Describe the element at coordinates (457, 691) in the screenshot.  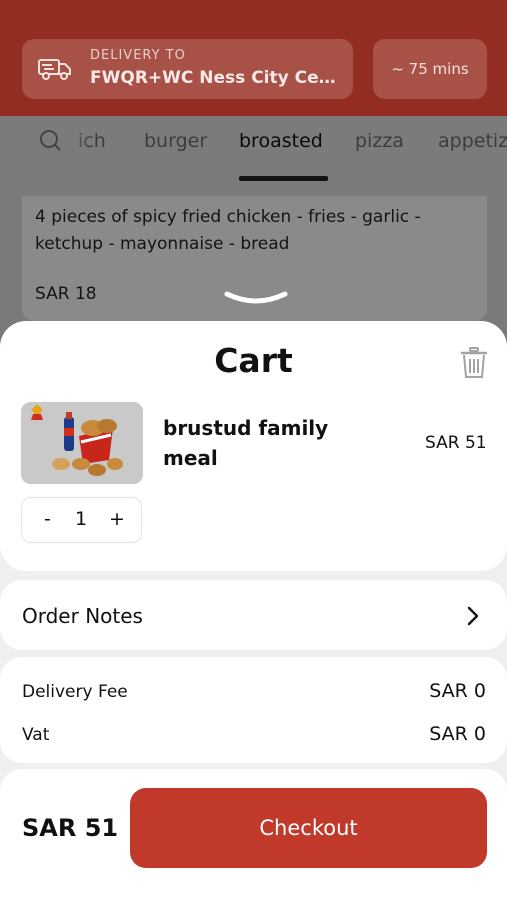
I see `delivery-fee-value: SAR 0` at that location.